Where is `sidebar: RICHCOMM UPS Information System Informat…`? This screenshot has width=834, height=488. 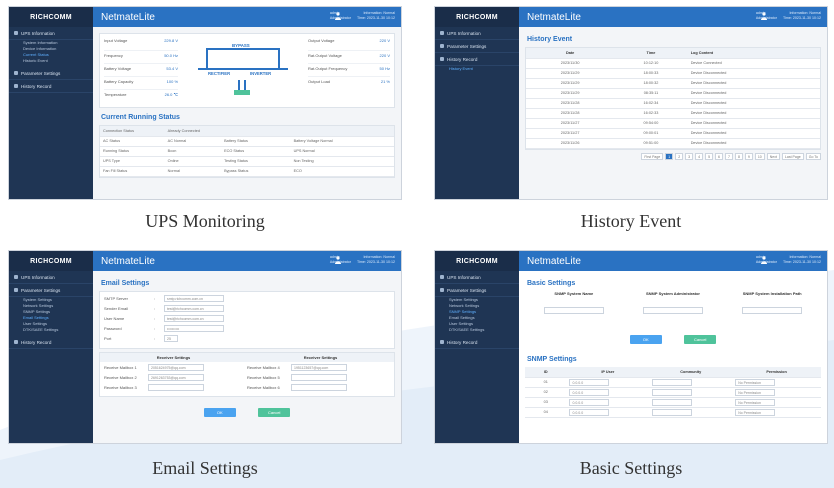
sidebar: RICHCOMM UPS Information System Informat… is located at coordinates (51, 103).